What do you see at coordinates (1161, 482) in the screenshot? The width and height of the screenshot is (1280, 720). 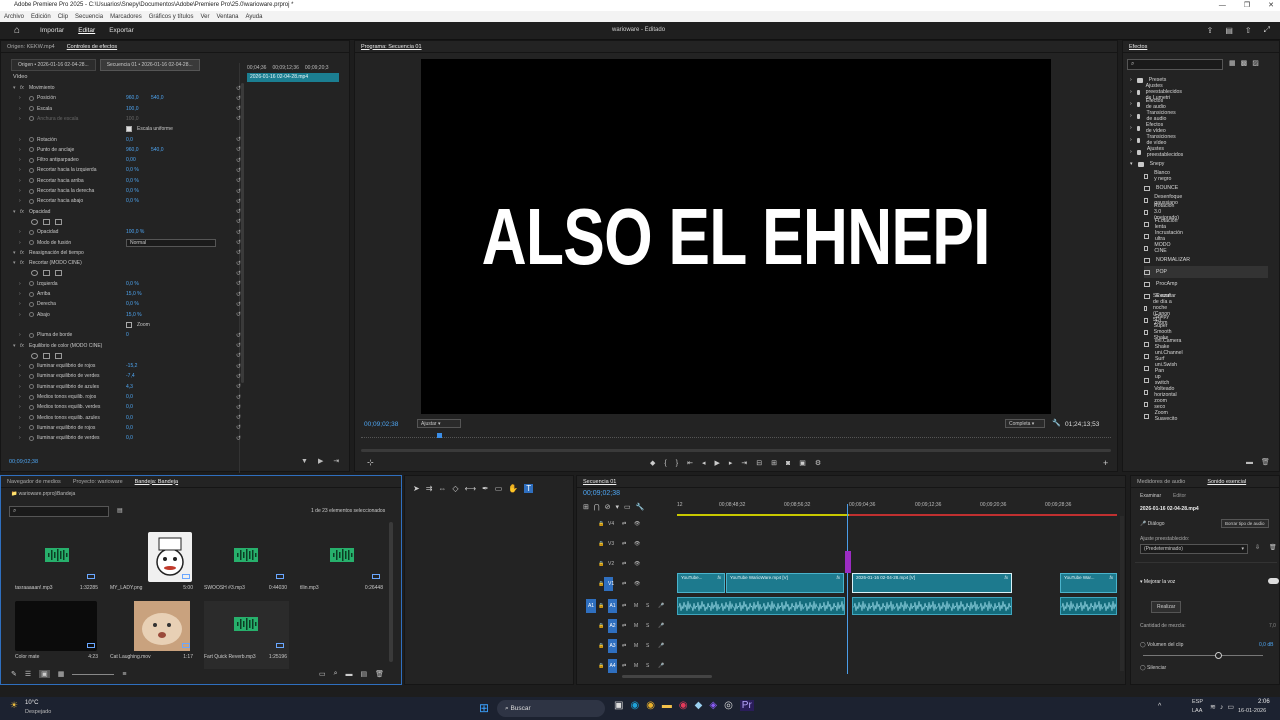 I see `tab-audio-meters: Medidores de audio` at bounding box center [1161, 482].